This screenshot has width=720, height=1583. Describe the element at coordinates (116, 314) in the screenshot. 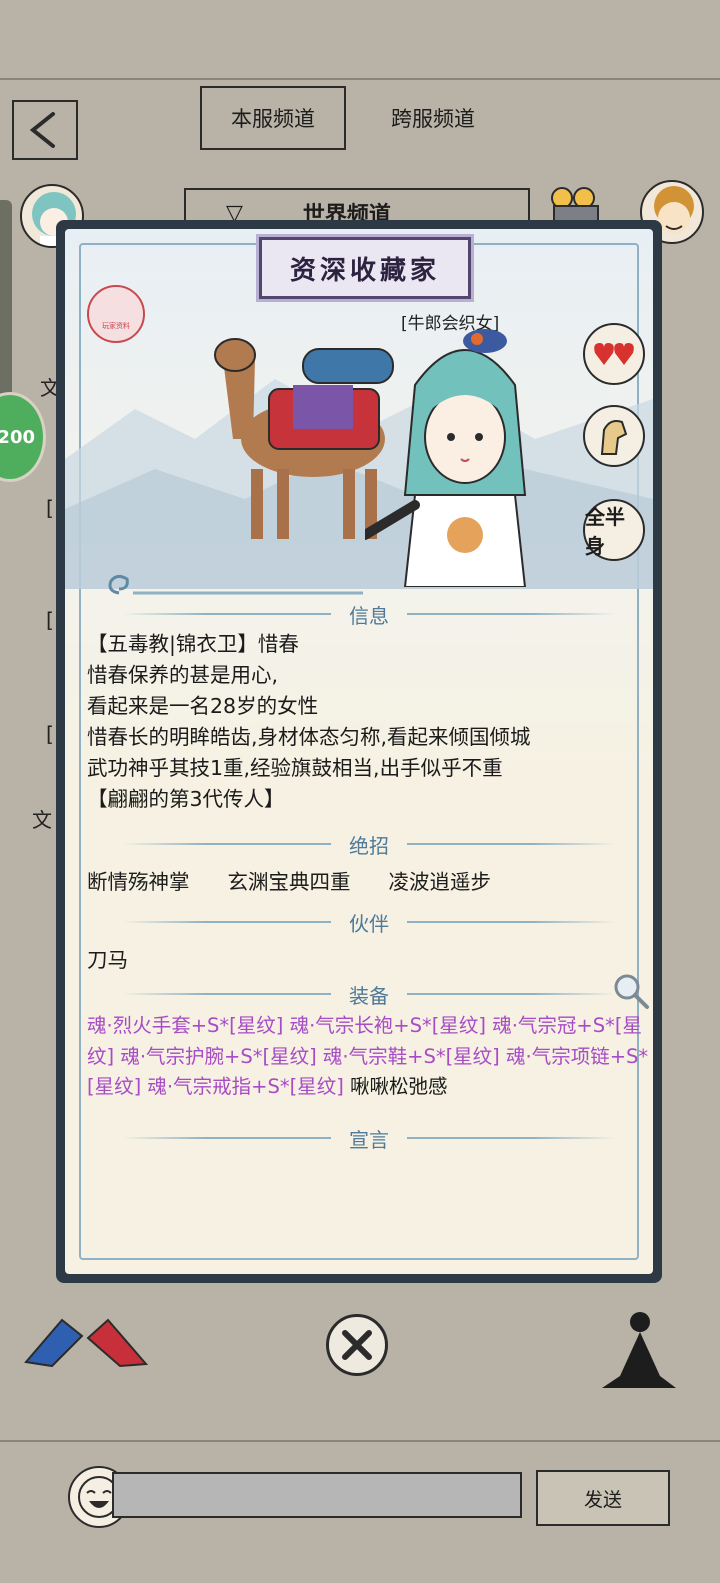

I see `profile-seal: 玩家资料` at that location.